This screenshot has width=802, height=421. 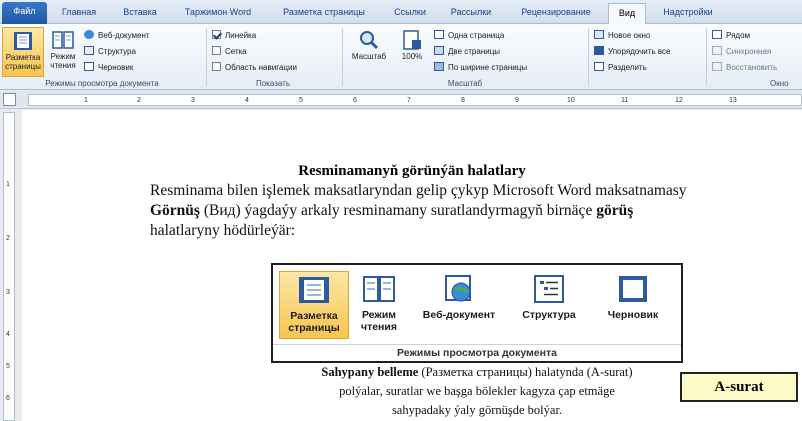 I want to click on print-layout-label: Разметка страницы, so click(x=23, y=62).